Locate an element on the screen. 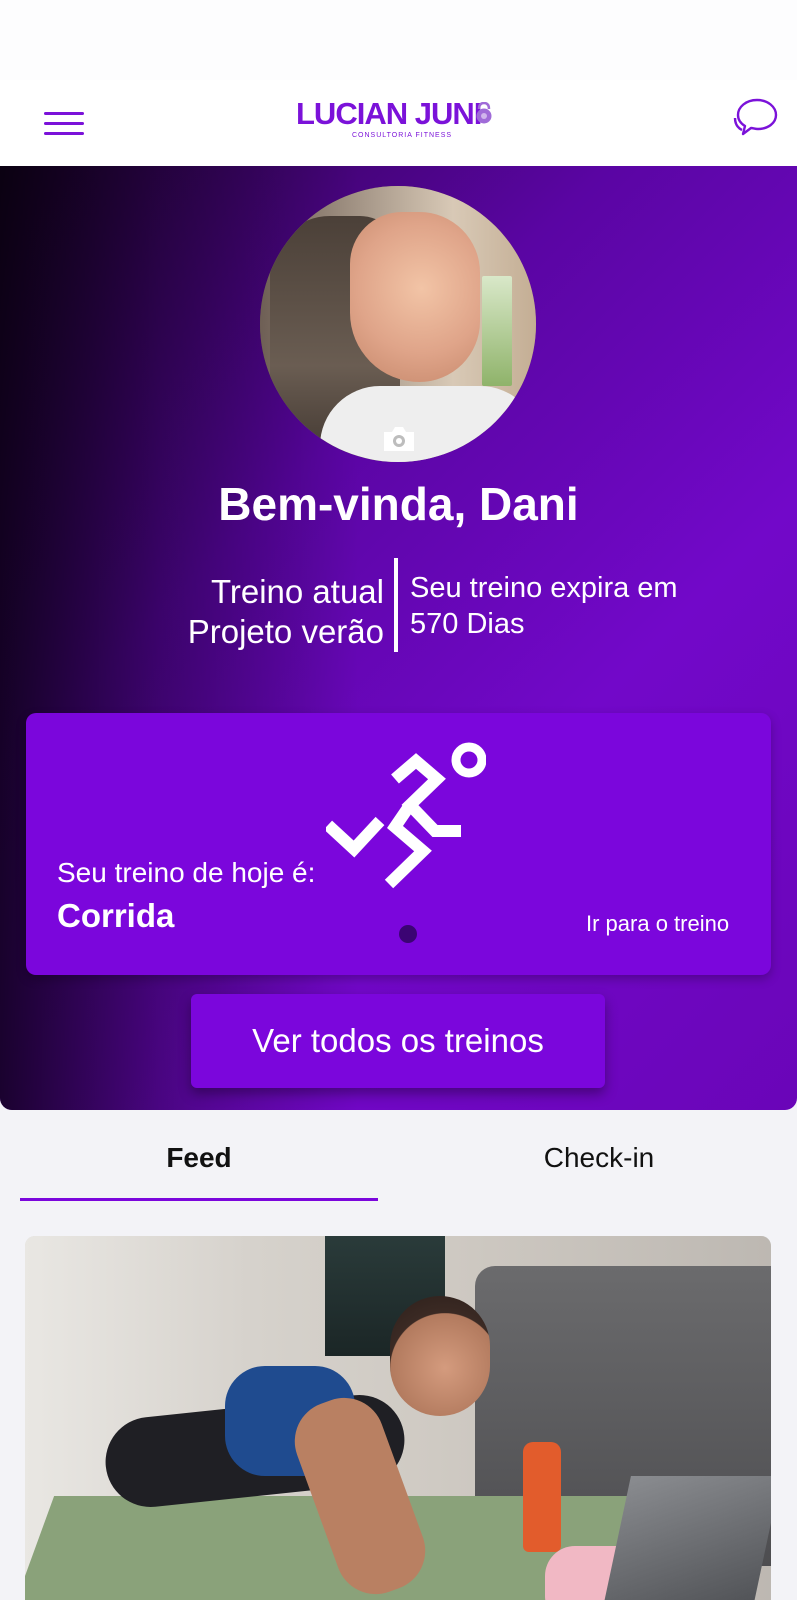 The height and width of the screenshot is (1600, 797). top-bar: LUCIAN JUNI CONSULTORIA FITNESS is located at coordinates (398, 123).